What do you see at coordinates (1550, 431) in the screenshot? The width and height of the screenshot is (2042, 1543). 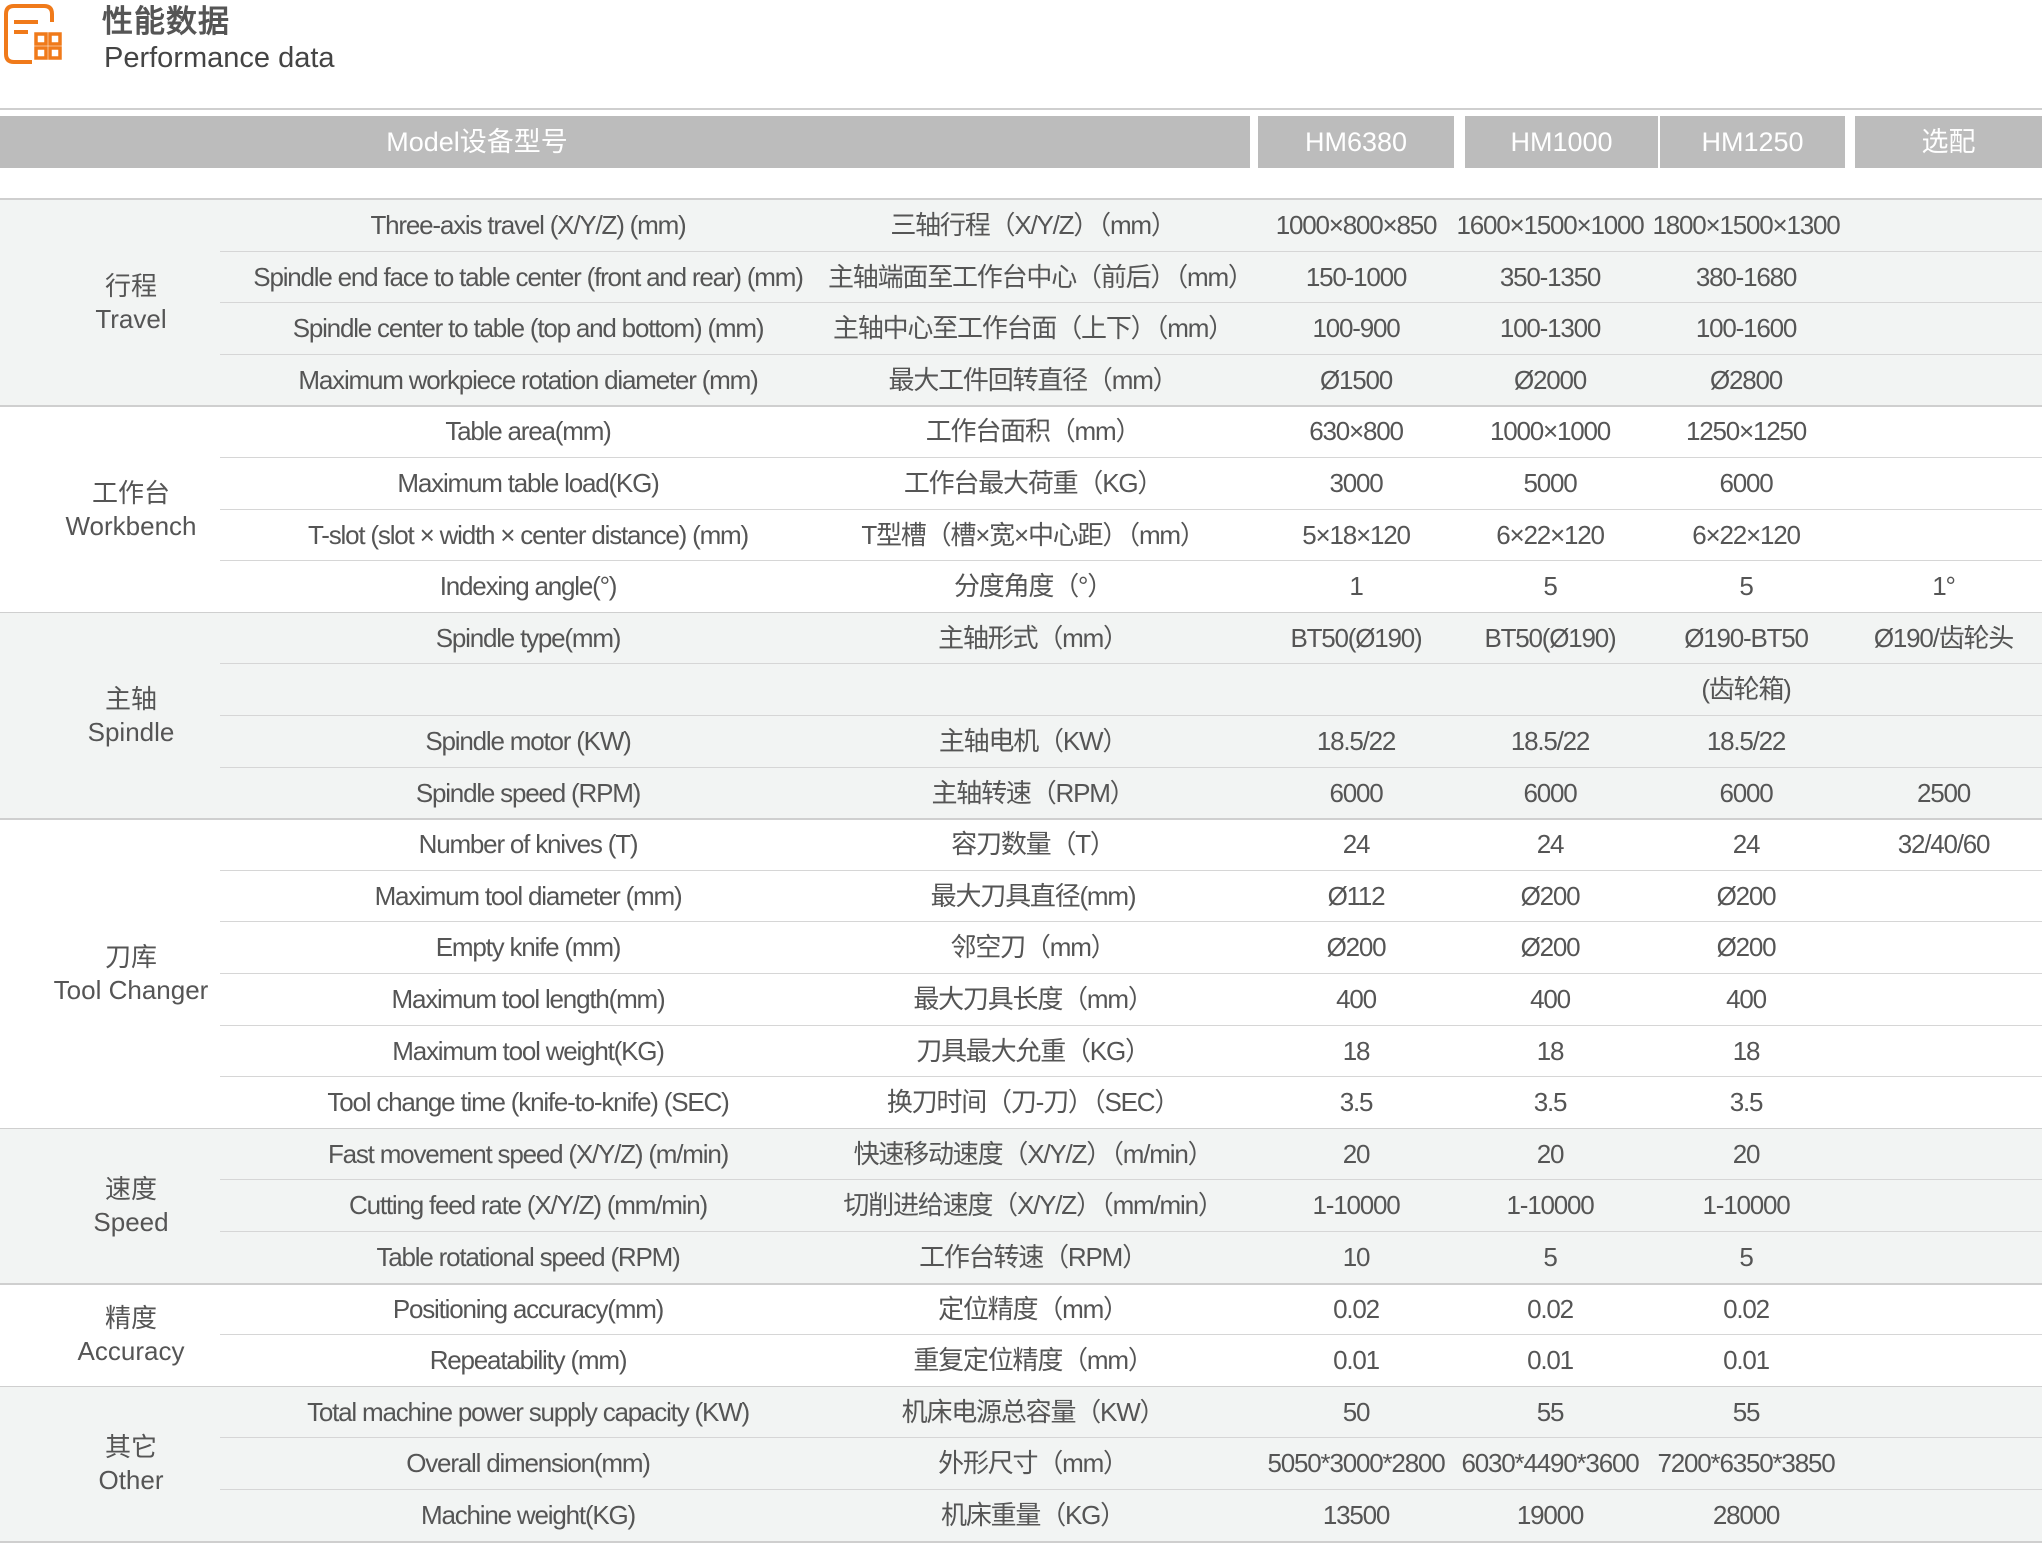 I see `value-hm1000: 1000×1000` at bounding box center [1550, 431].